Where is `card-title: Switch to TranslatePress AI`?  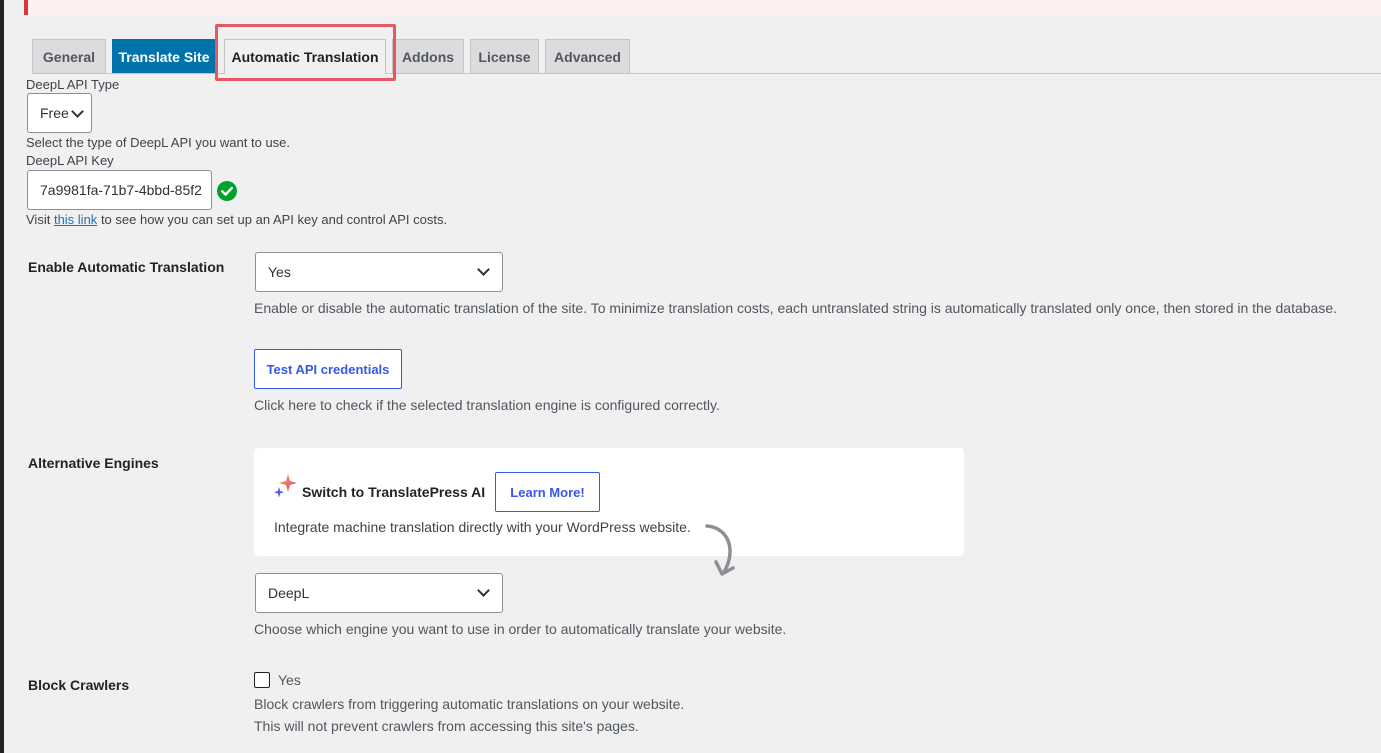 card-title: Switch to TranslatePress AI is located at coordinates (394, 492).